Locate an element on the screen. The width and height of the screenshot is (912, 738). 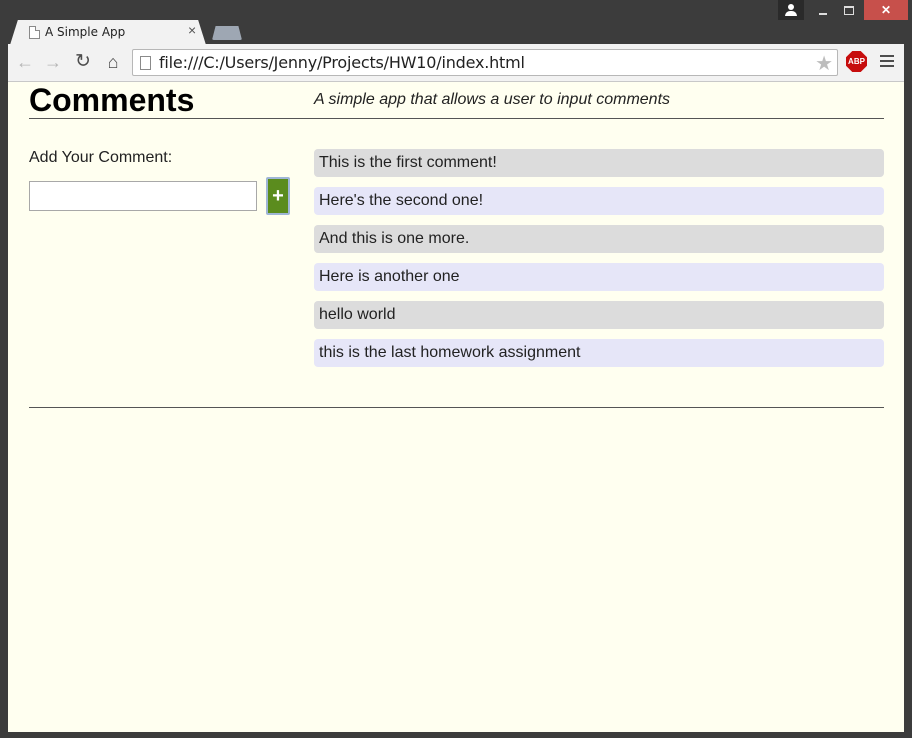
tab-title: A Simple App is located at coordinates (85, 32).